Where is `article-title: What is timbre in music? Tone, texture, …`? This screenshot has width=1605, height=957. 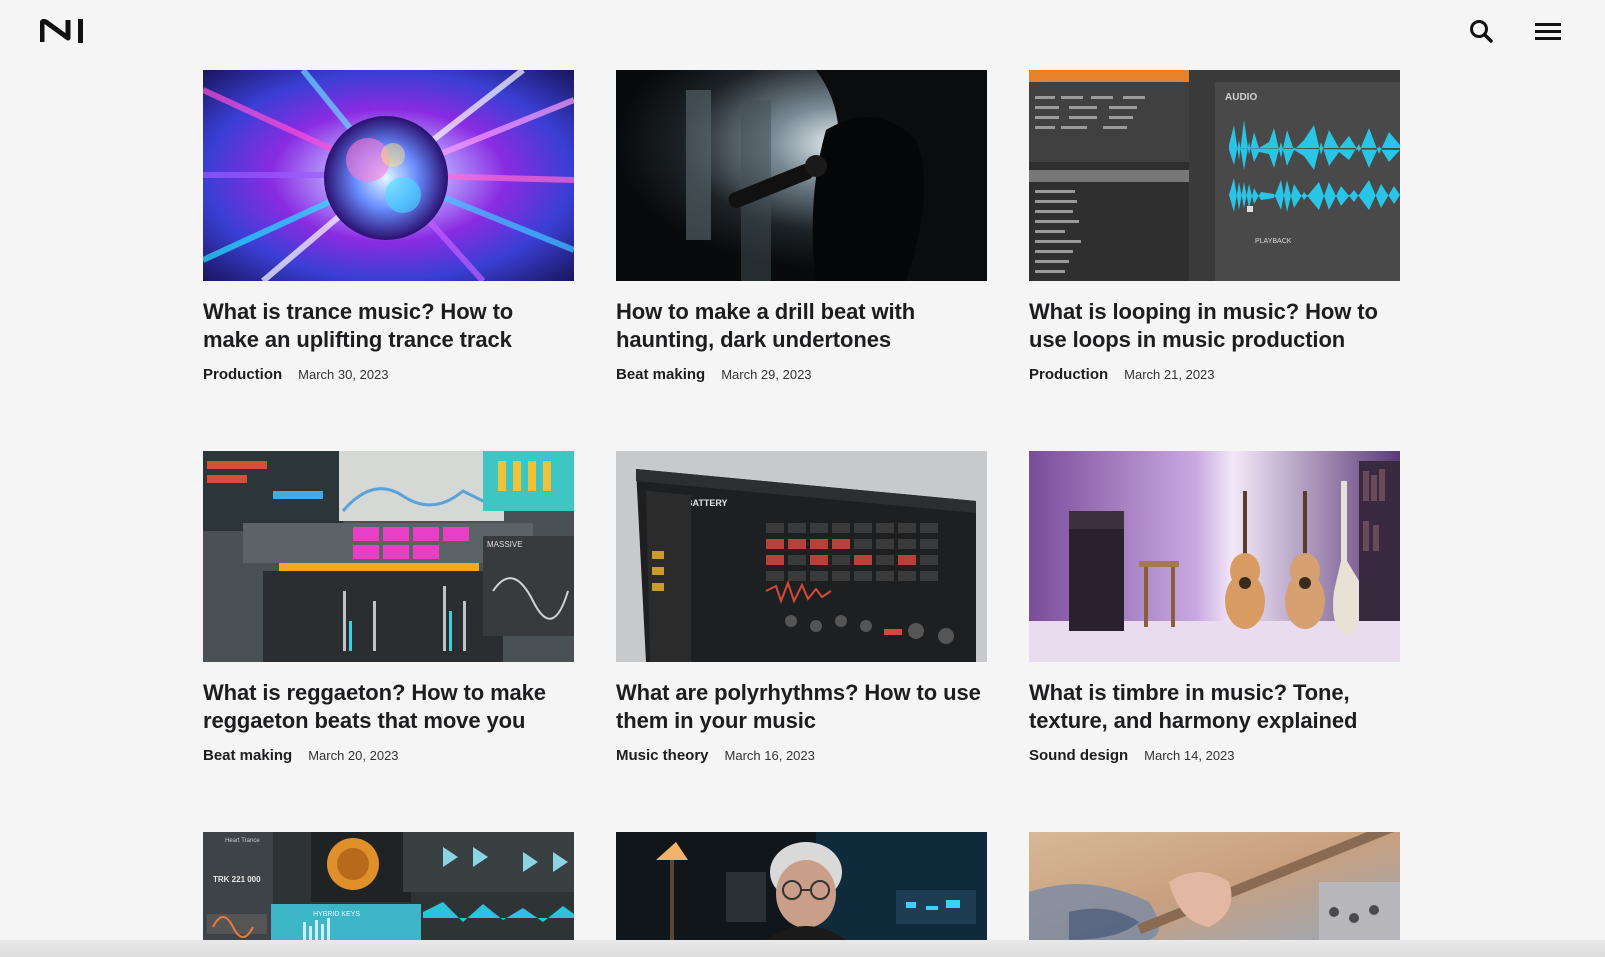
article-title: What is timbre in music? Tone, texture, … is located at coordinates (1214, 707).